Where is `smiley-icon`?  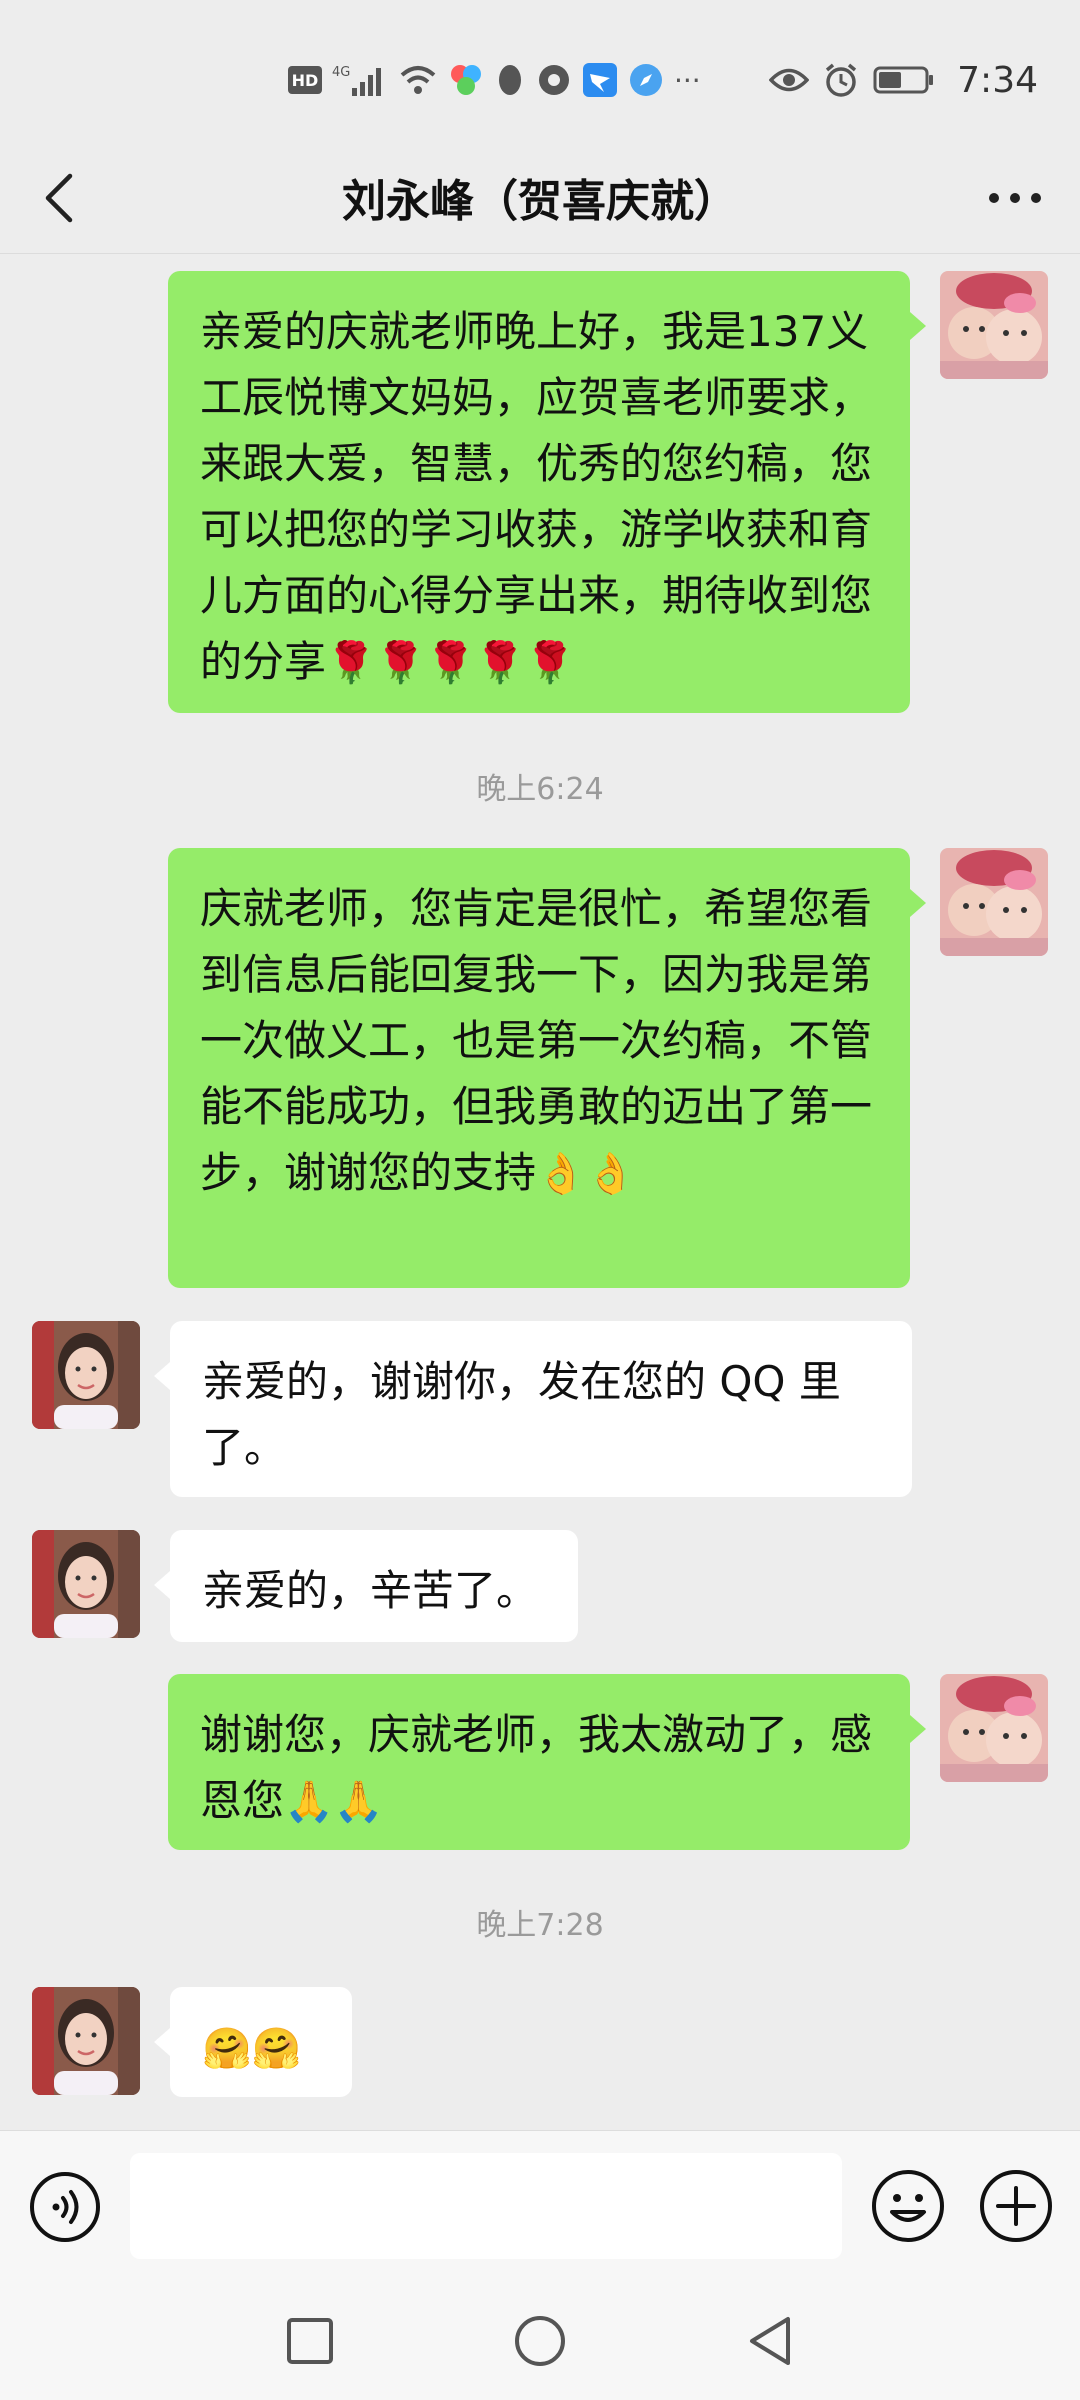 smiley-icon is located at coordinates (908, 2206).